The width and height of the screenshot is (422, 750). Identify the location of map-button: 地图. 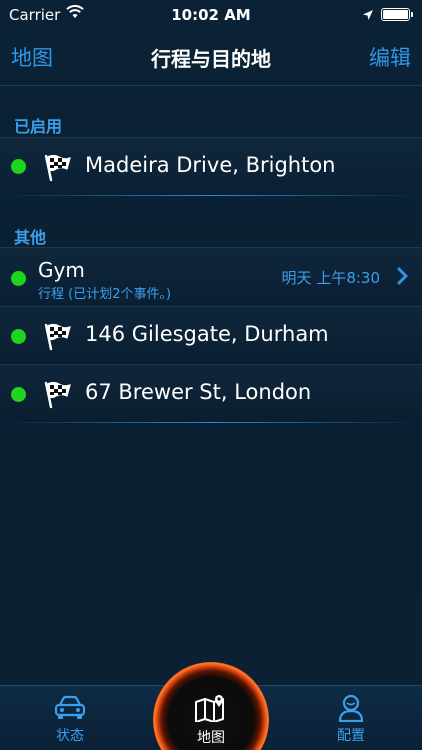
(211, 706).